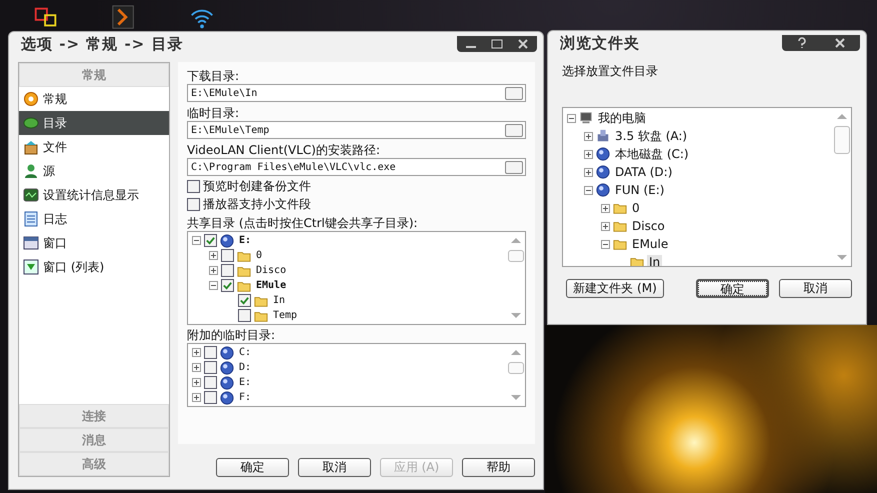 This screenshot has height=493, width=877. I want to click on path-field: C:\Program Files\eMule\VLC\vlc.exe, so click(356, 167).